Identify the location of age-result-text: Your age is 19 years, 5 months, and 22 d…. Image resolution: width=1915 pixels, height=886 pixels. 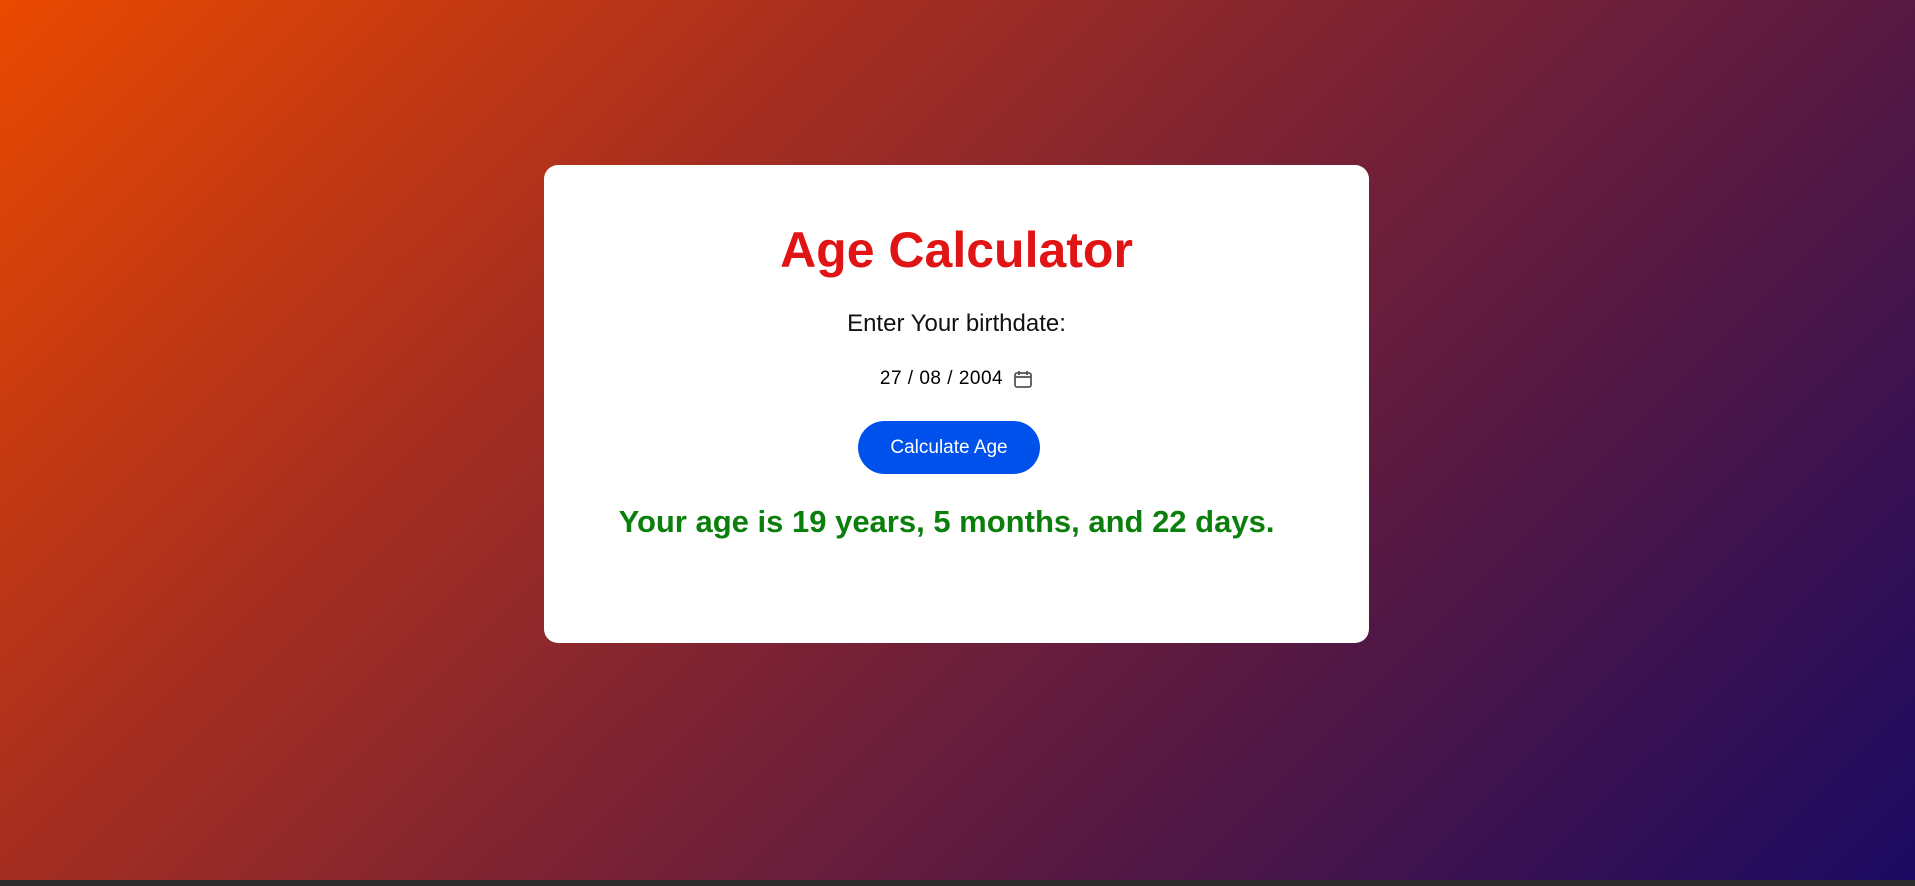
(946, 521).